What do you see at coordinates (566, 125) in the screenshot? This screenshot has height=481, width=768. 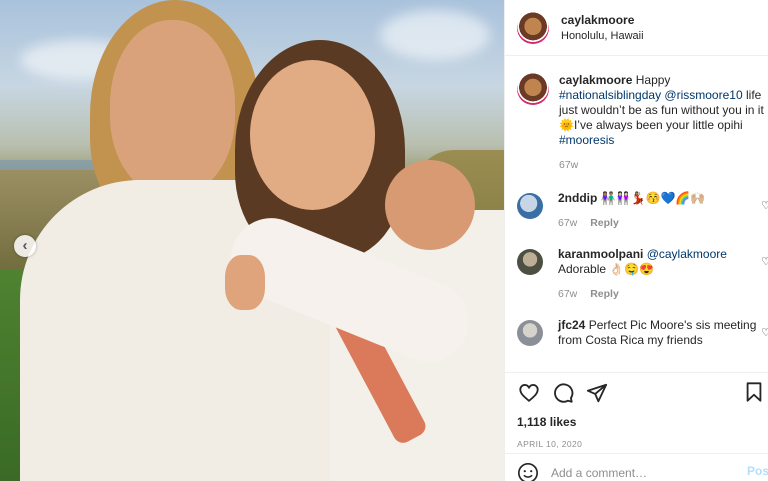 I see `sun-emoji: 🌞` at bounding box center [566, 125].